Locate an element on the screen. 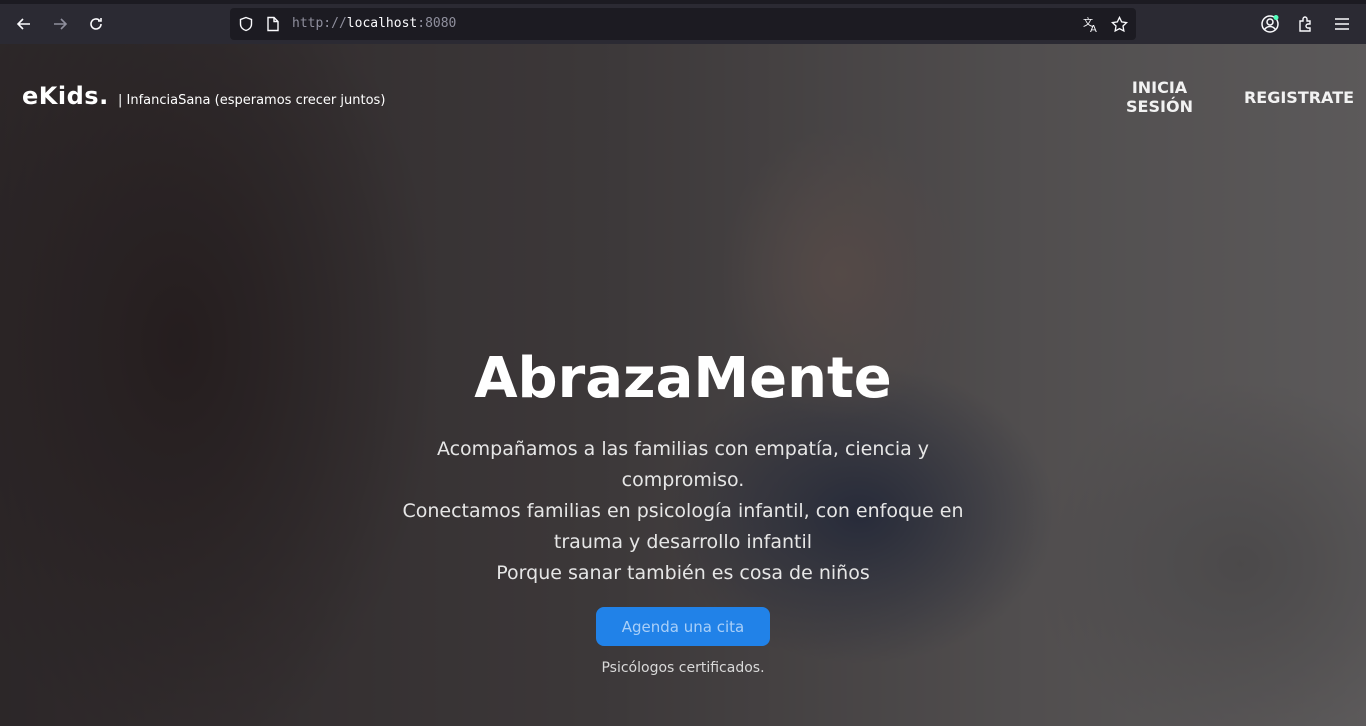  star-icon is located at coordinates (1119, 24).